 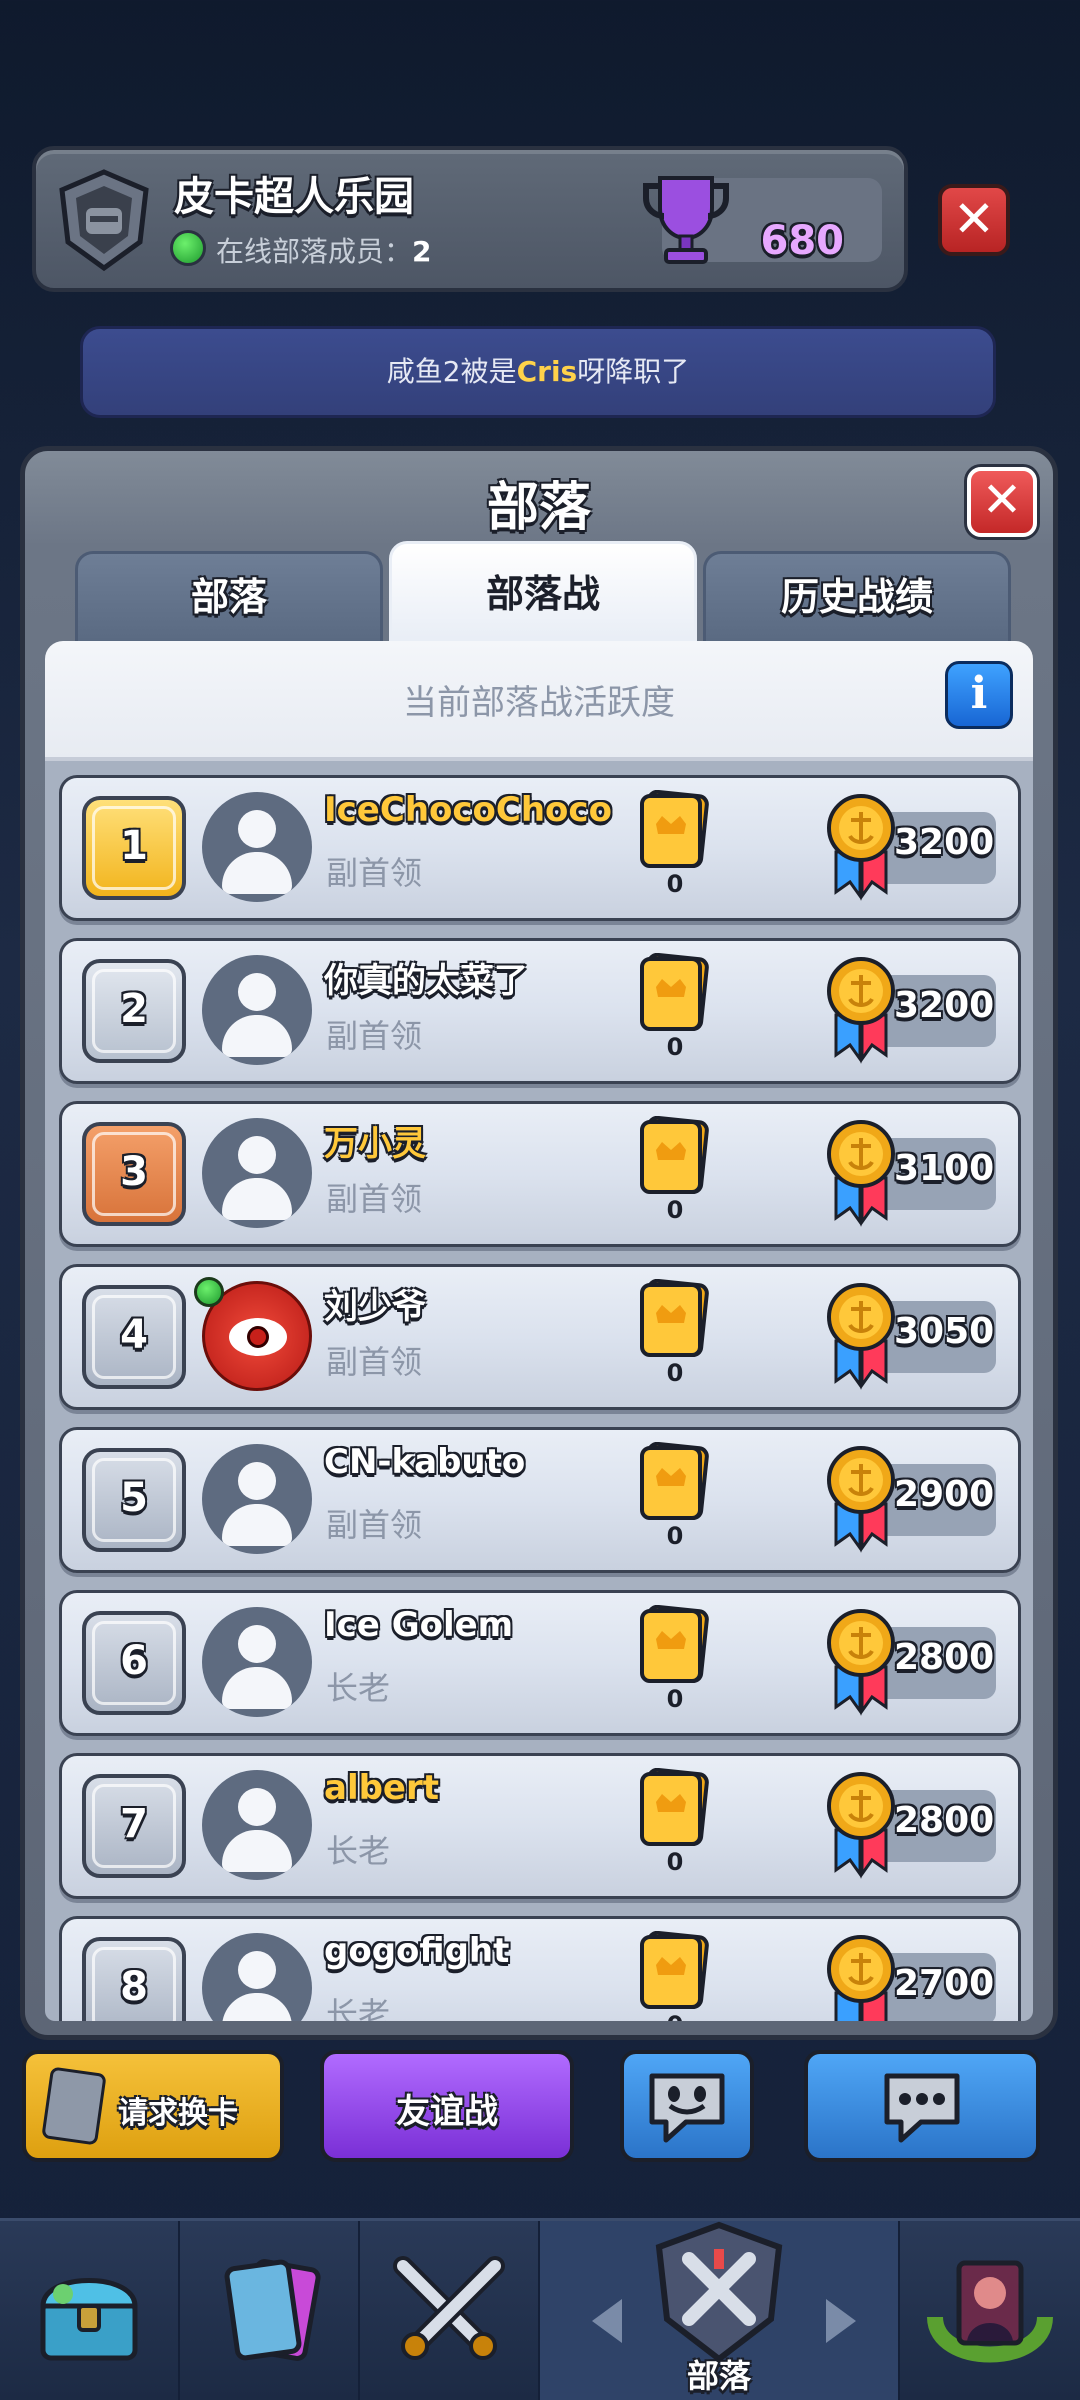 I want to click on friendly-battle-label: 友谊战, so click(x=447, y=2112).